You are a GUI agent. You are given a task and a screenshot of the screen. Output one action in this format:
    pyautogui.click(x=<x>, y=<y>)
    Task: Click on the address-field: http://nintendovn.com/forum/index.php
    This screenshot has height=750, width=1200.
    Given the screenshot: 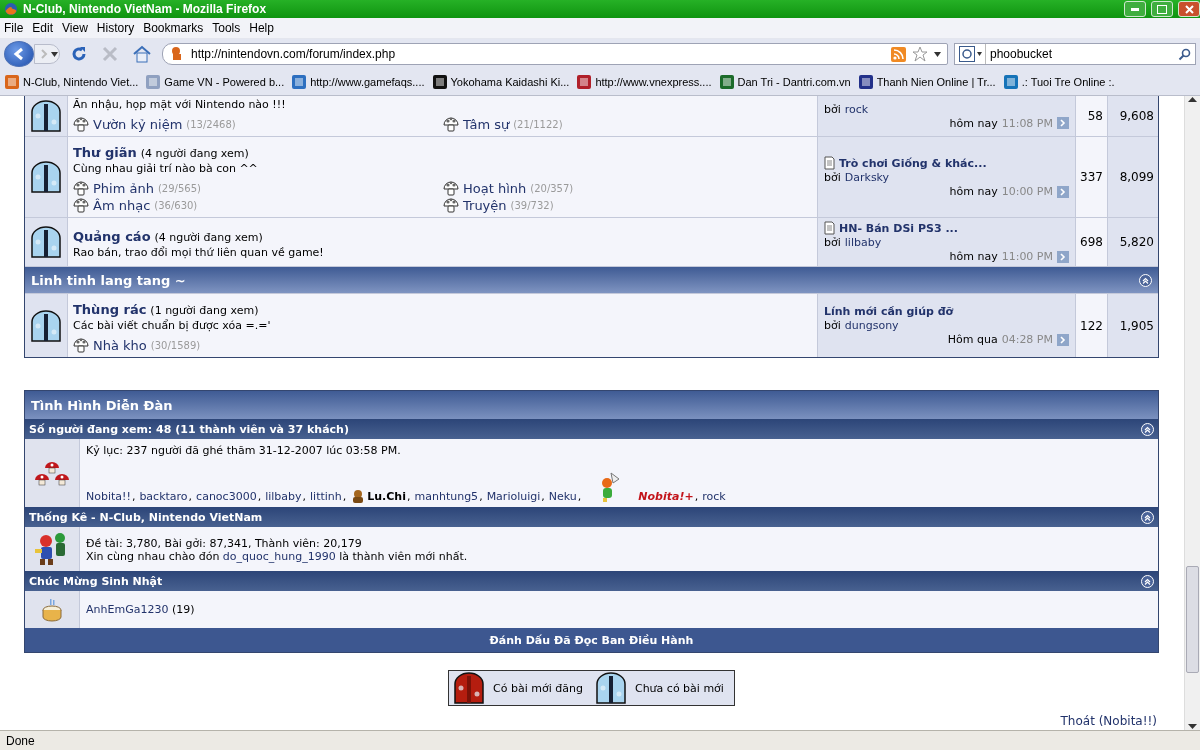 What is the action you would take?
    pyautogui.click(x=555, y=54)
    